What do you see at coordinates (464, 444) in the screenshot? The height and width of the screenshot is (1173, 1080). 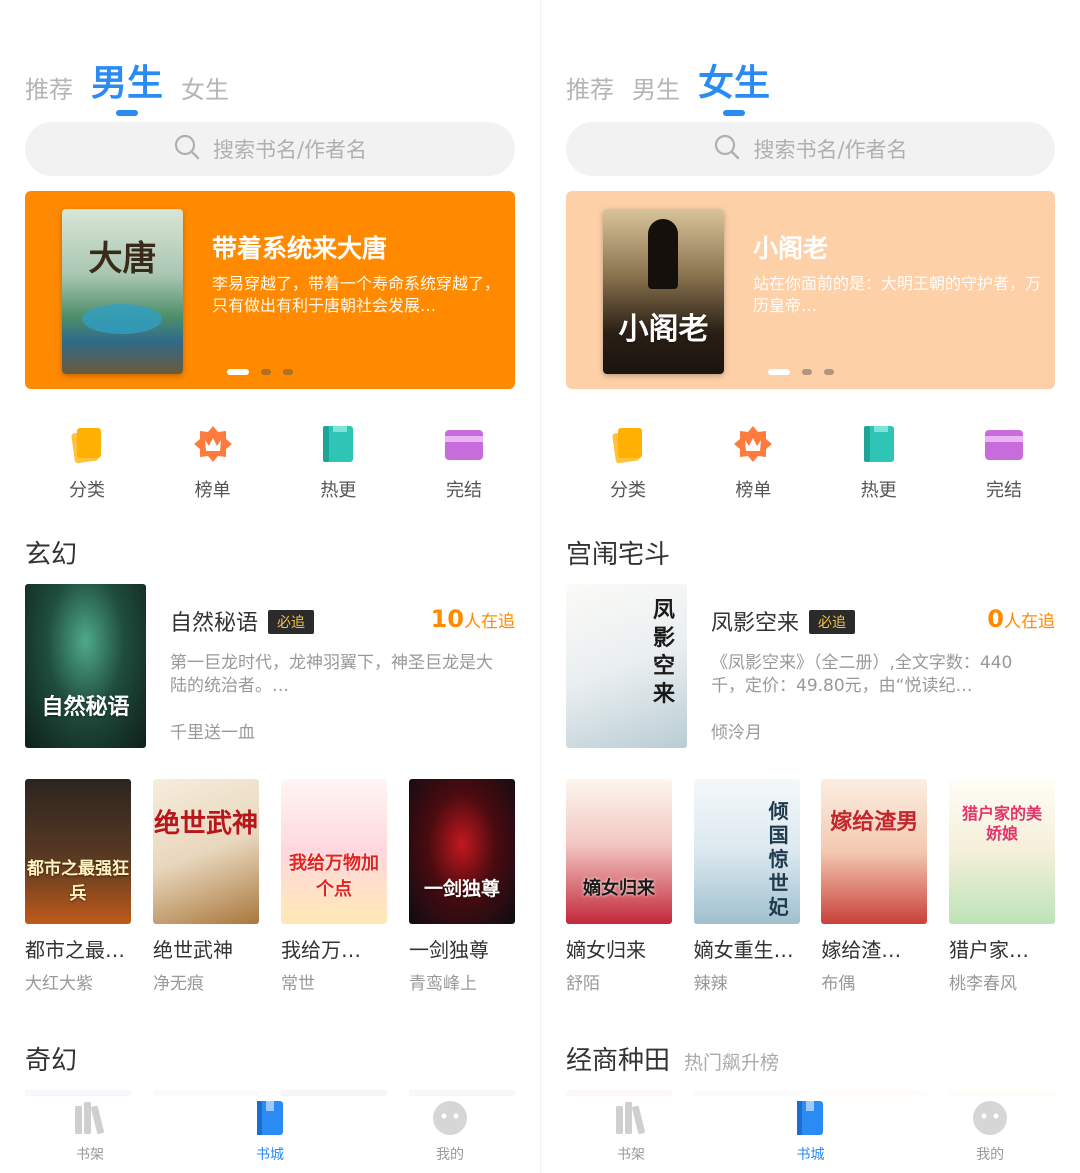 I see `completed-icon` at bounding box center [464, 444].